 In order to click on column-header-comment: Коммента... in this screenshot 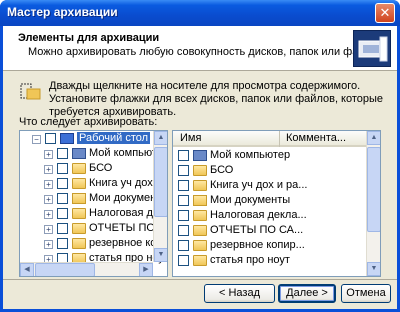, I will do `click(324, 139)`.